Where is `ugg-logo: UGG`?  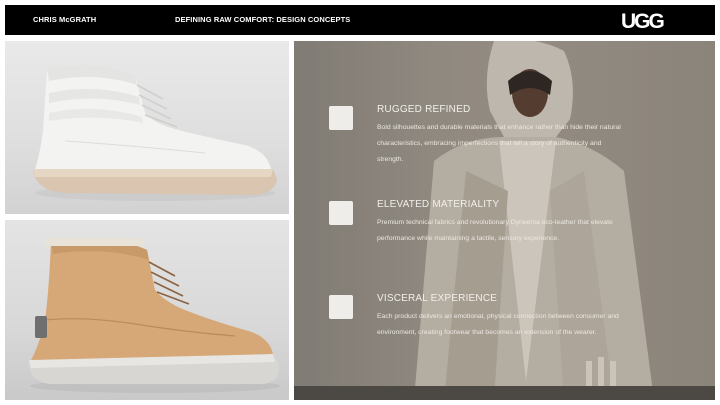 ugg-logo: UGG is located at coordinates (643, 21).